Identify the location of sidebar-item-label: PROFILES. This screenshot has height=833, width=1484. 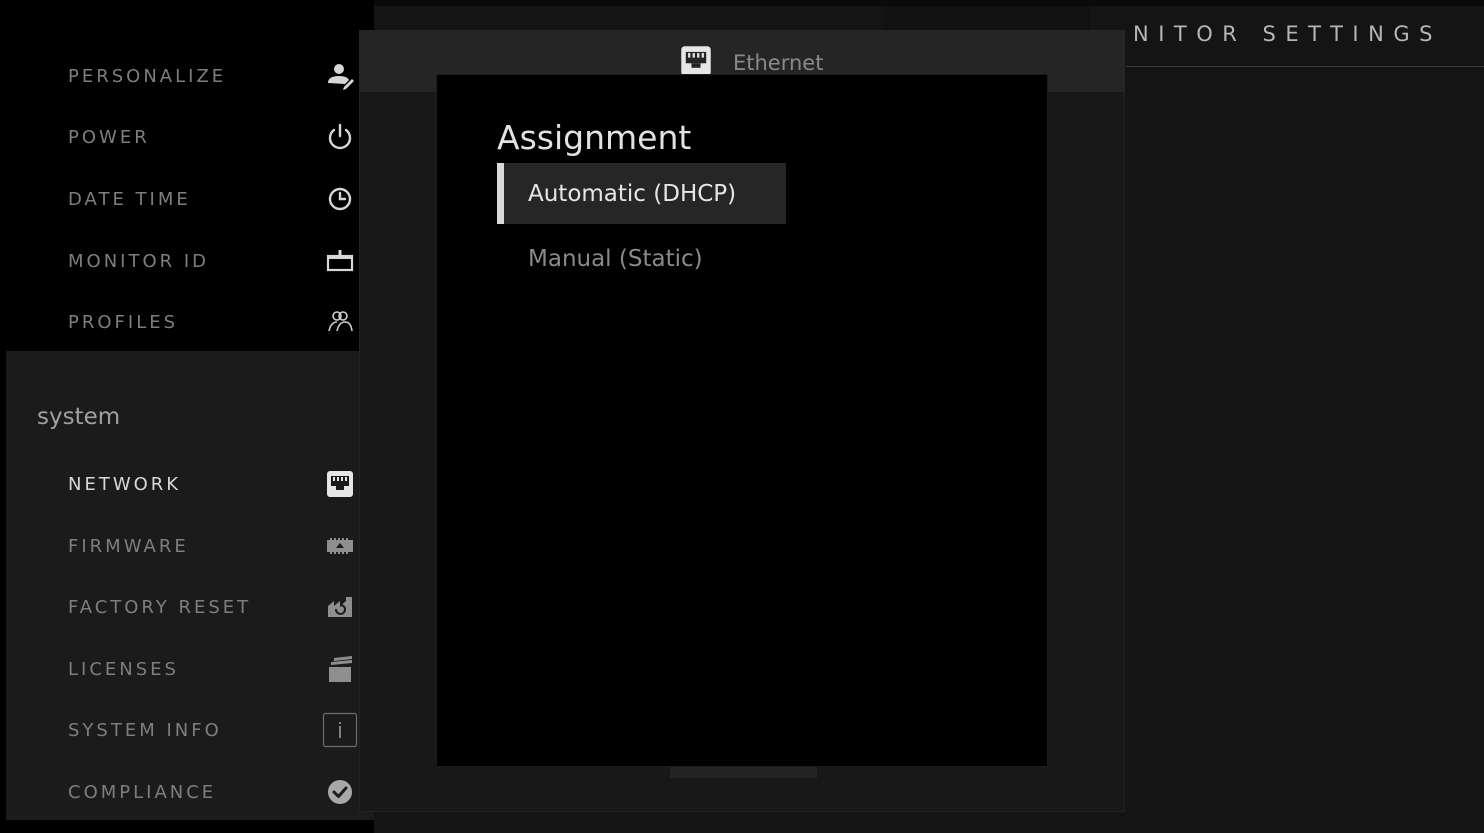
(123, 322).